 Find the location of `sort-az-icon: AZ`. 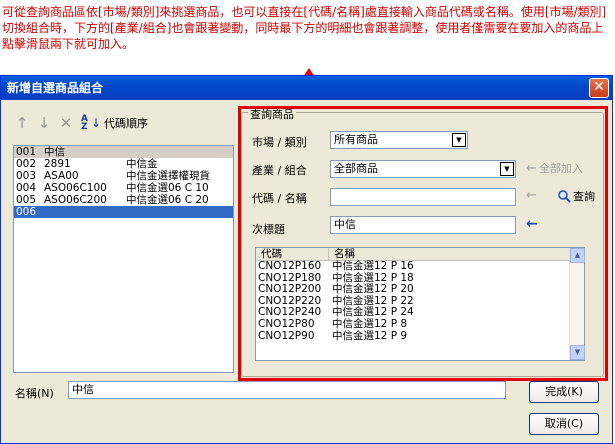

sort-az-icon: AZ is located at coordinates (84, 123).